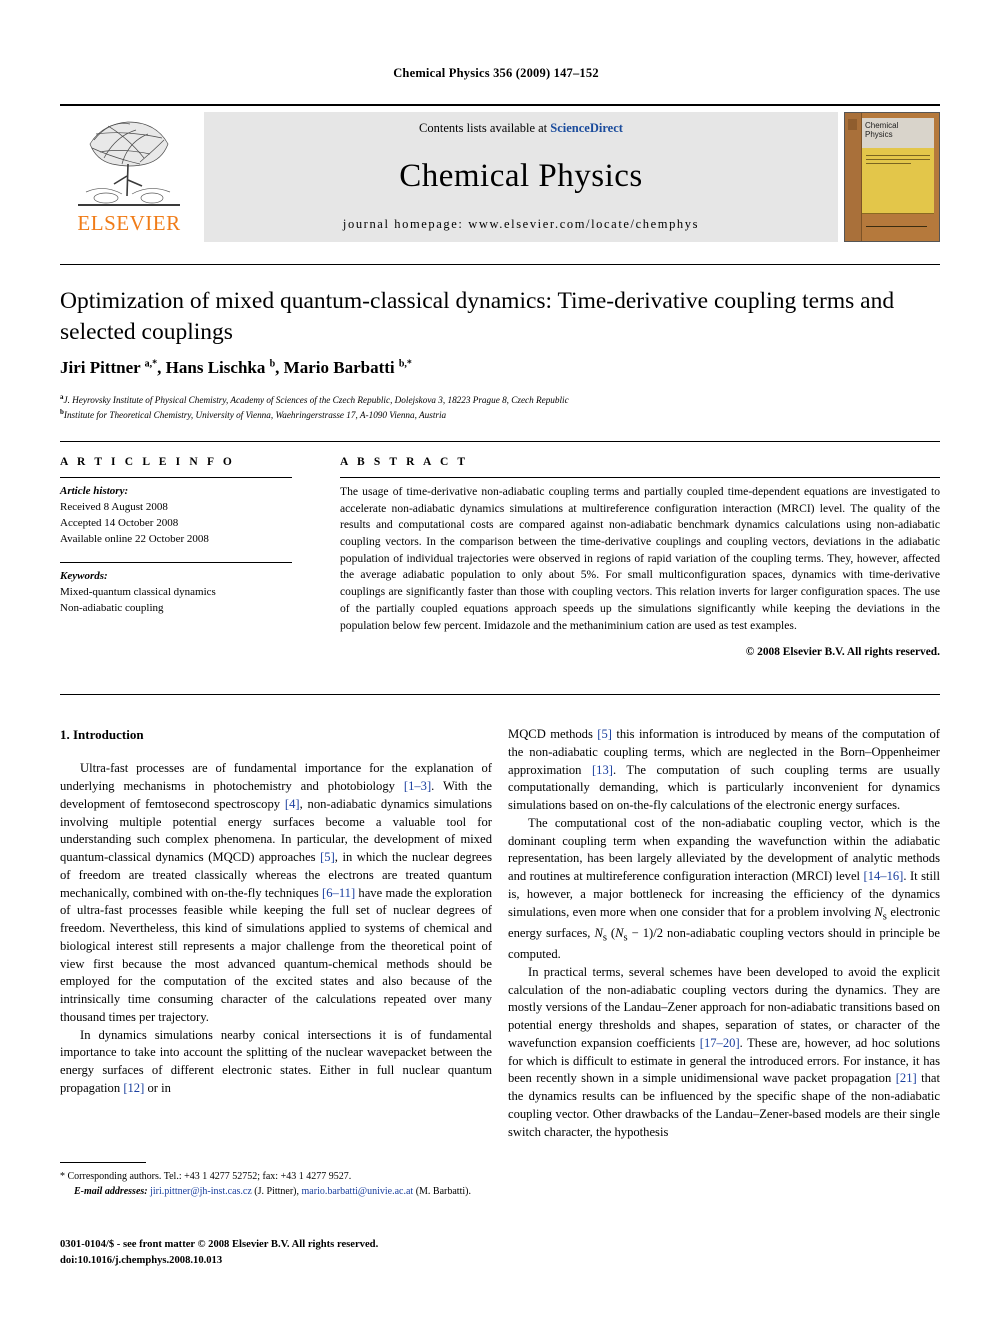  What do you see at coordinates (84, 575) in the screenshot?
I see `keywords-label: Keywords:` at bounding box center [84, 575].